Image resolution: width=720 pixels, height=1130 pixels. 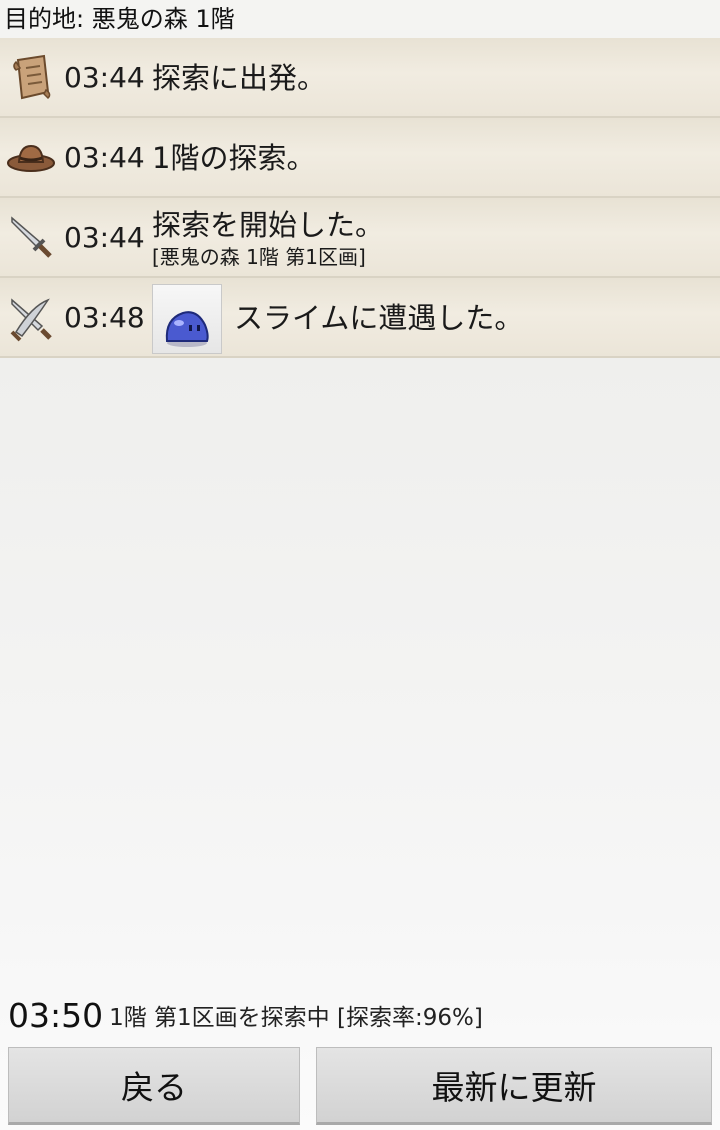 I want to click on log-entry: 03:44 探索を開始した。 [悪鬼の森 1階 第1区画], so click(x=360, y=238).